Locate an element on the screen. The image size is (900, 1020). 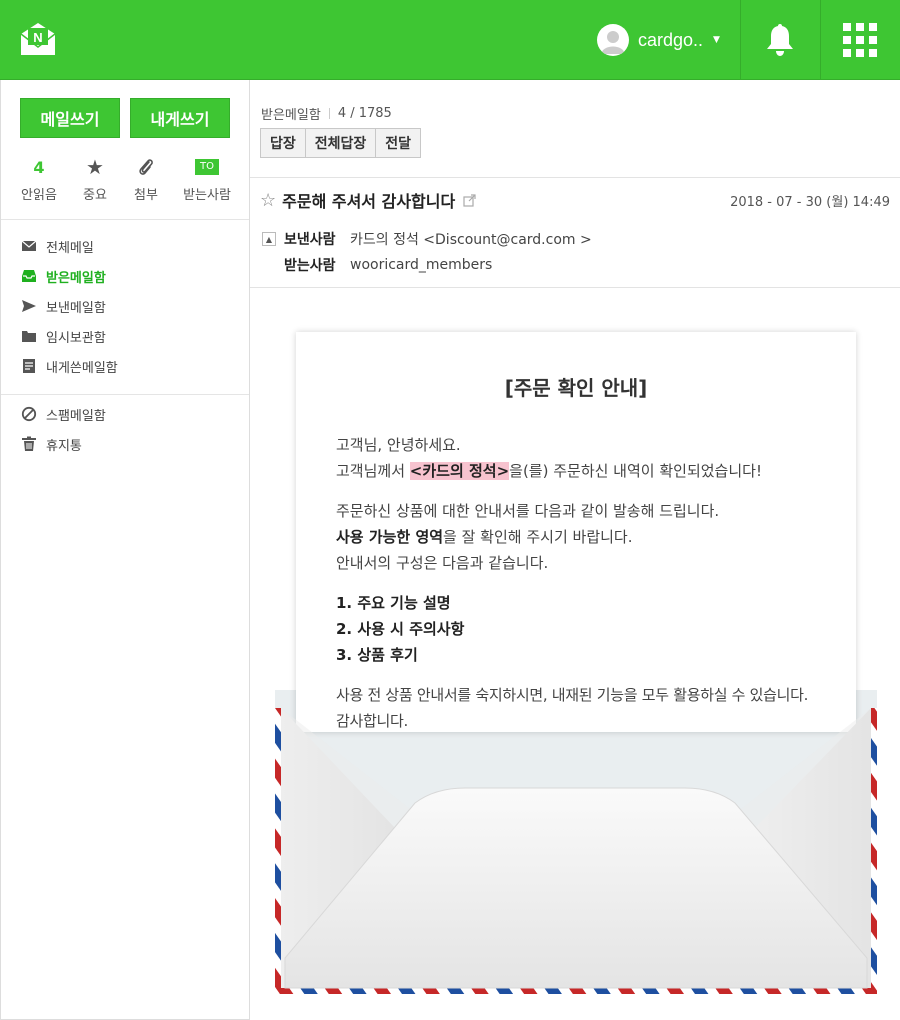
user-silhouette-icon is located at coordinates (613, 42).